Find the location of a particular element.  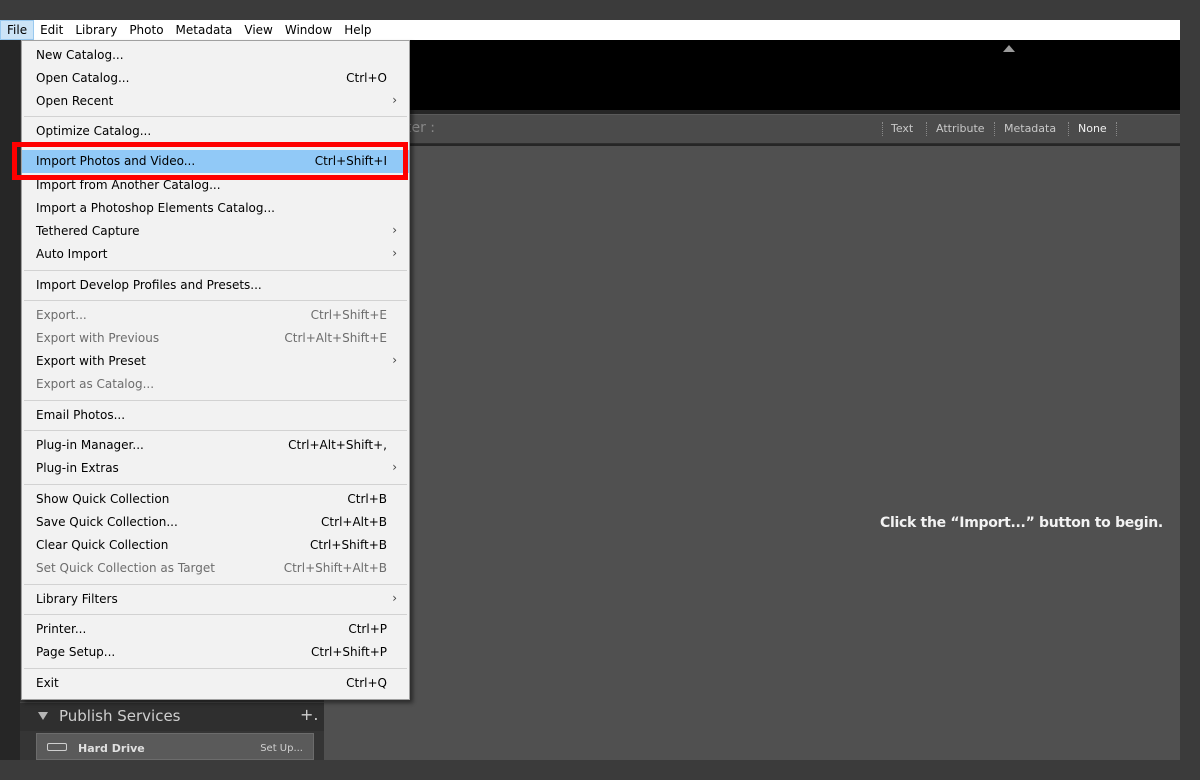

filter-text: Text is located at coordinates (902, 128).